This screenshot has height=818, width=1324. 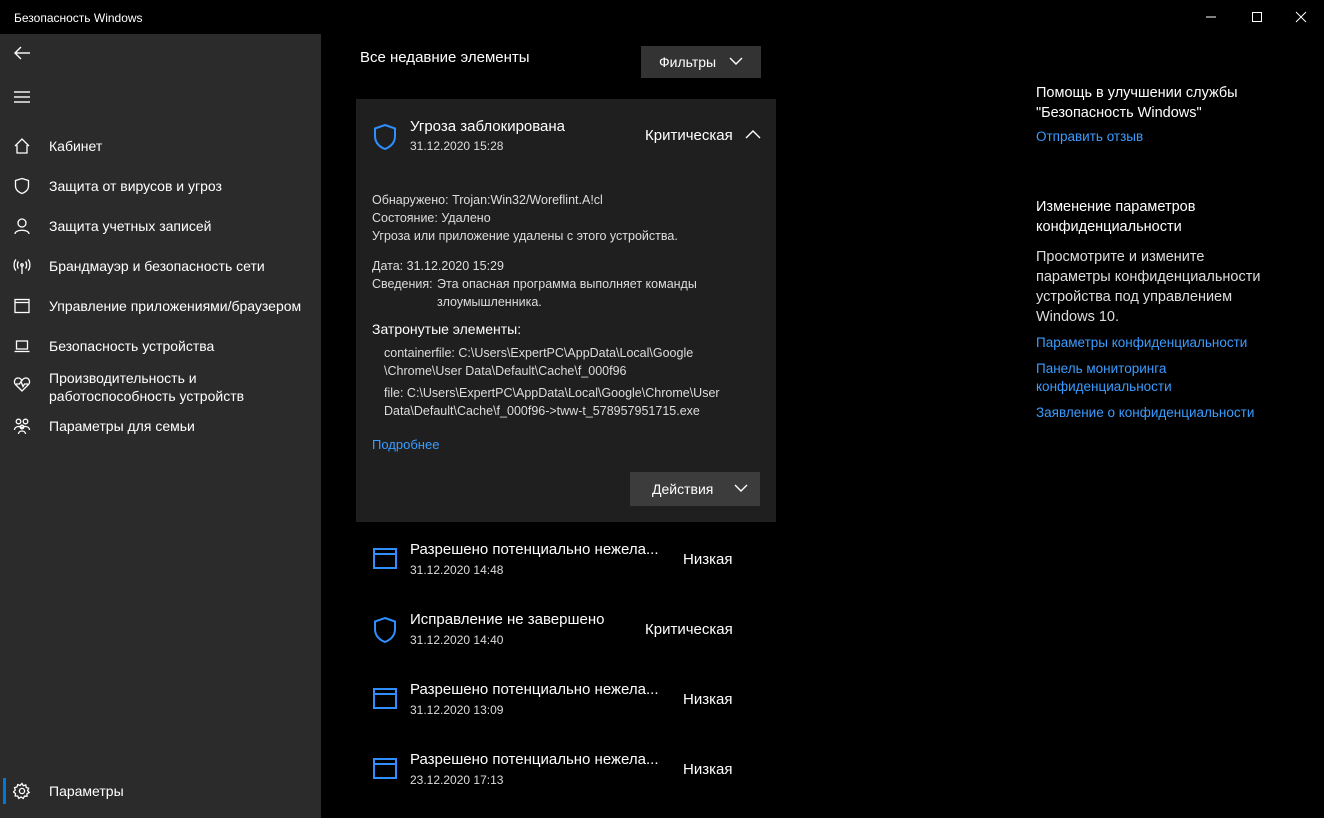 What do you see at coordinates (22, 426) in the screenshot?
I see `family-icon` at bounding box center [22, 426].